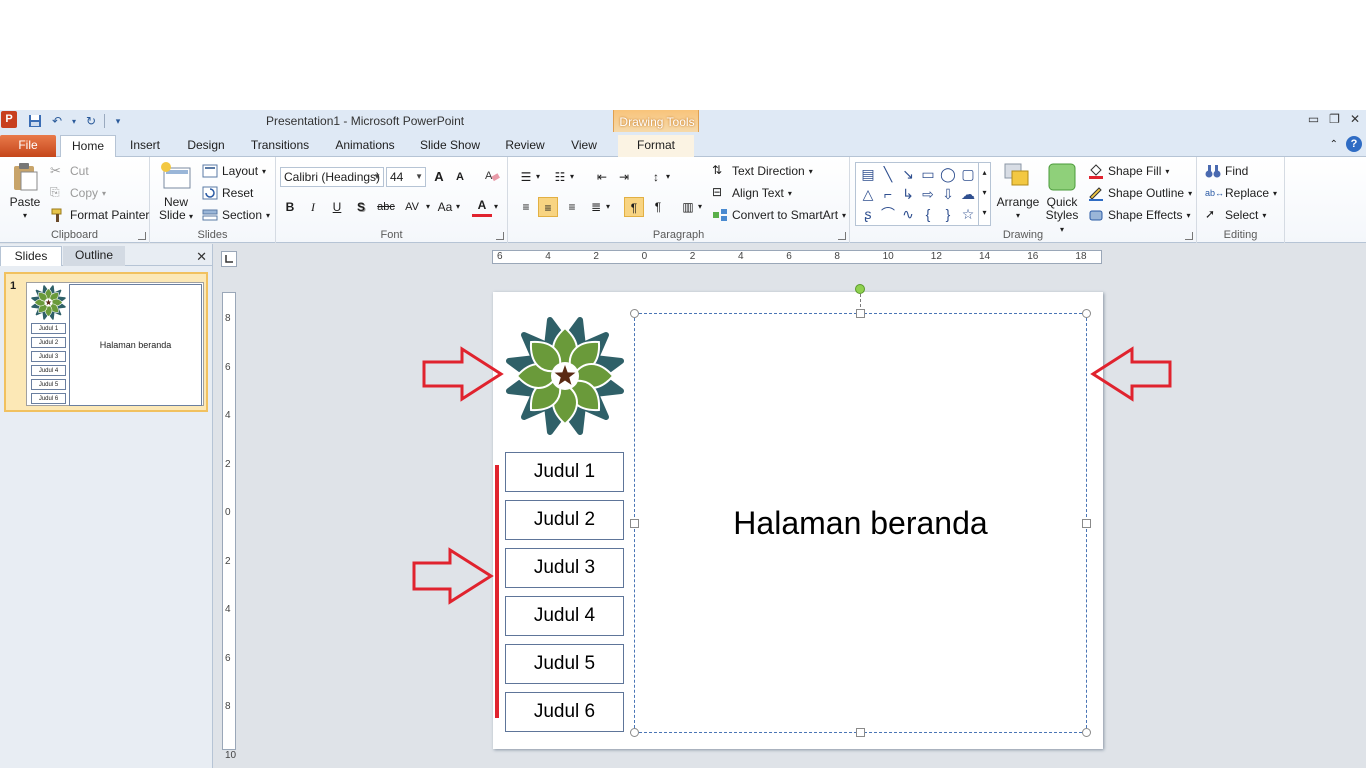  Describe the element at coordinates (634, 207) in the screenshot. I see `ltr-direction-icon: ¶` at that location.